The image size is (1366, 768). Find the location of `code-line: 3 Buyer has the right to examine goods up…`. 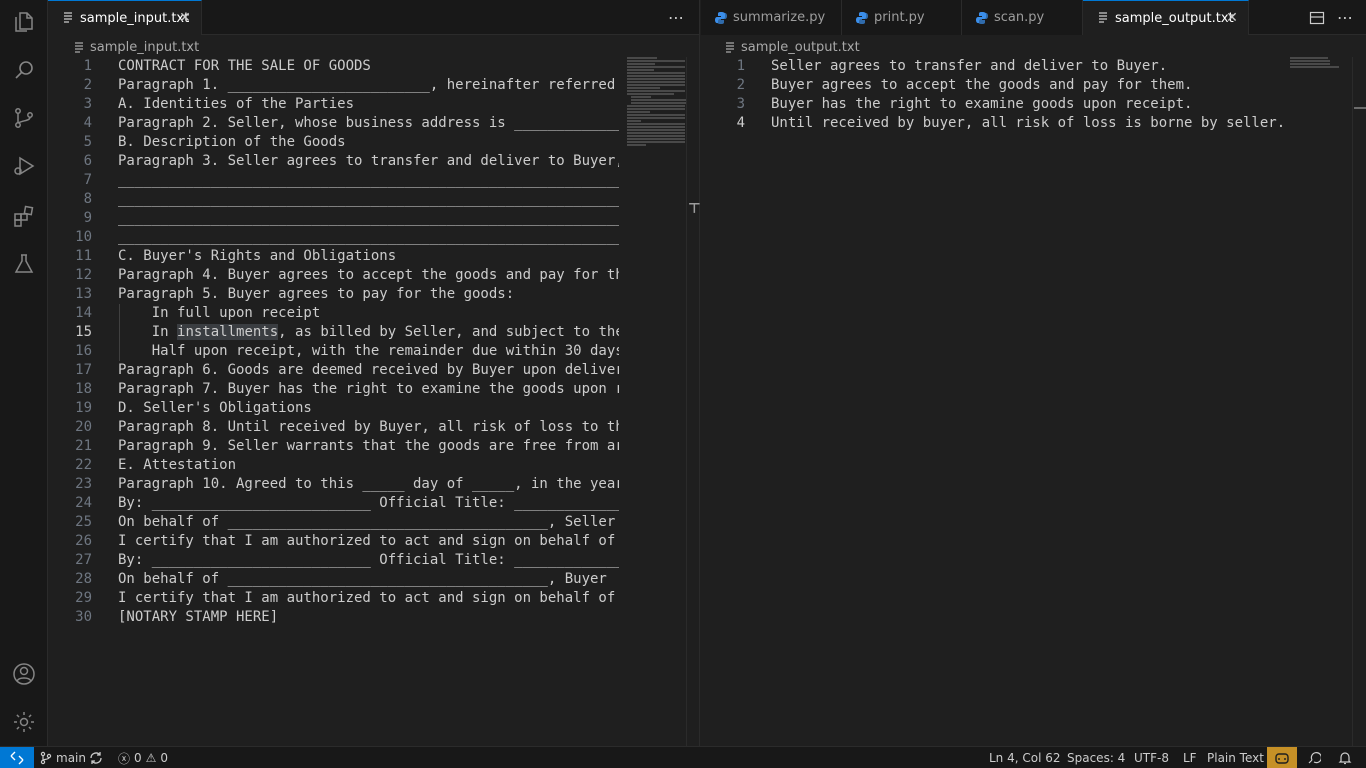

code-line: 3 Buyer has the right to examine goods up… is located at coordinates (993, 104).